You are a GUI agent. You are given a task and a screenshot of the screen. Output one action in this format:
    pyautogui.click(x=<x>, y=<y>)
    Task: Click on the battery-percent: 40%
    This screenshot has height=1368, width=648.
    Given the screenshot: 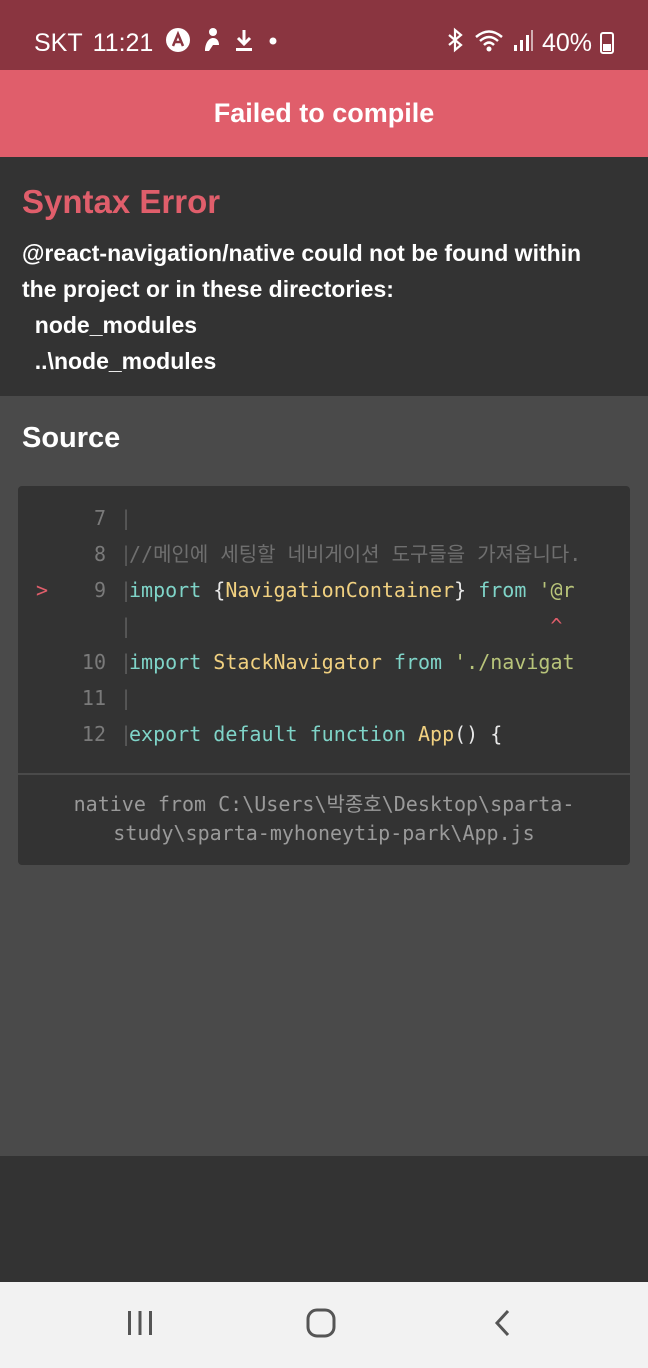 What is the action you would take?
    pyautogui.click(x=566, y=42)
    